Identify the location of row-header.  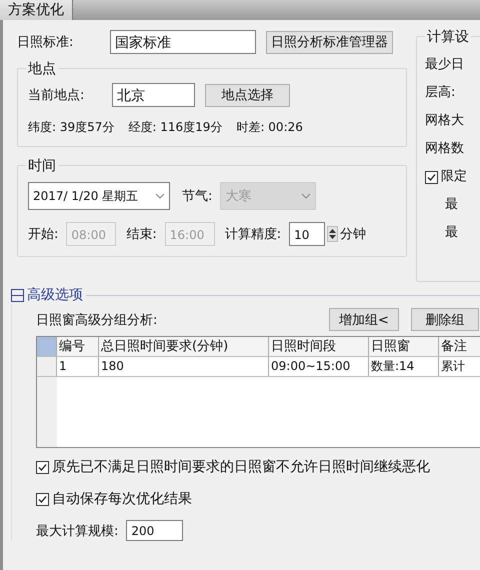
(47, 346).